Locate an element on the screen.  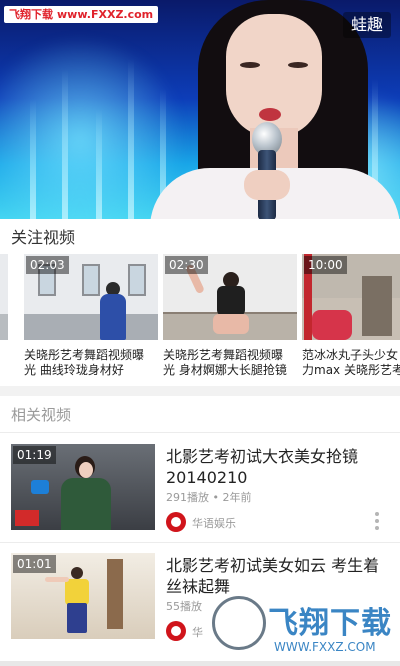
video-card-title-line: 光 曲线玲珑身材好 is located at coordinates (74, 370).